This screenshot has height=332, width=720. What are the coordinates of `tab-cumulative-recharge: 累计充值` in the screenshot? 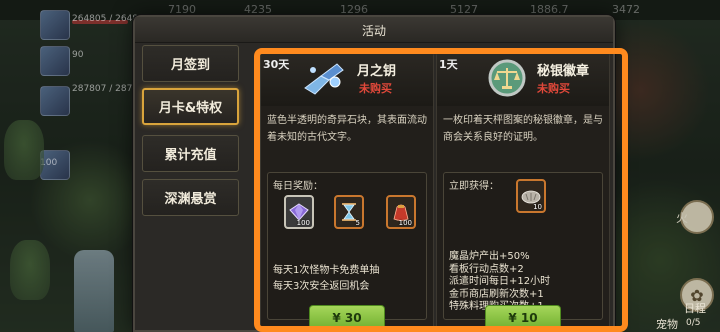 It's located at (190, 153).